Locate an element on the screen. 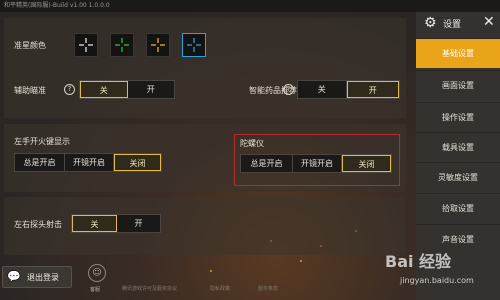  crosshair-blue-option is located at coordinates (194, 45).